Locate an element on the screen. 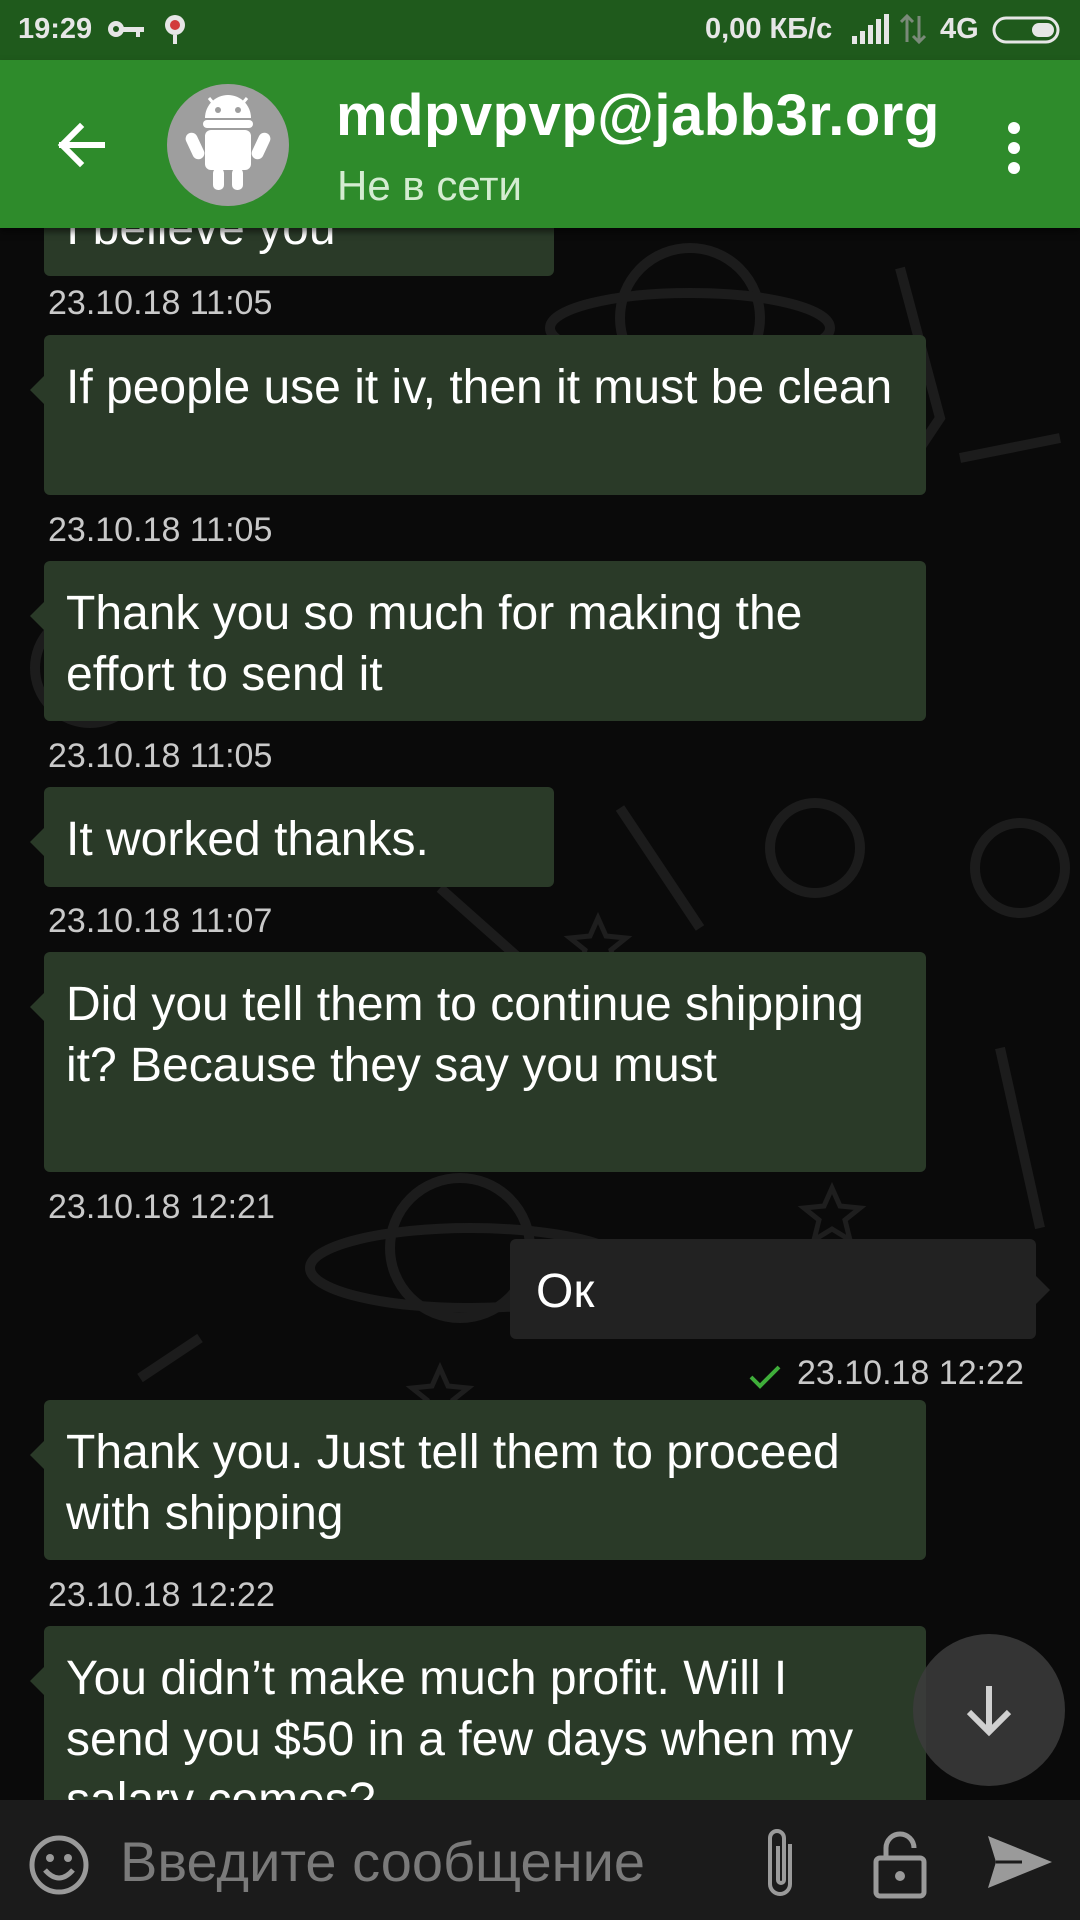  paperclip-icon is located at coordinates (780, 1864).